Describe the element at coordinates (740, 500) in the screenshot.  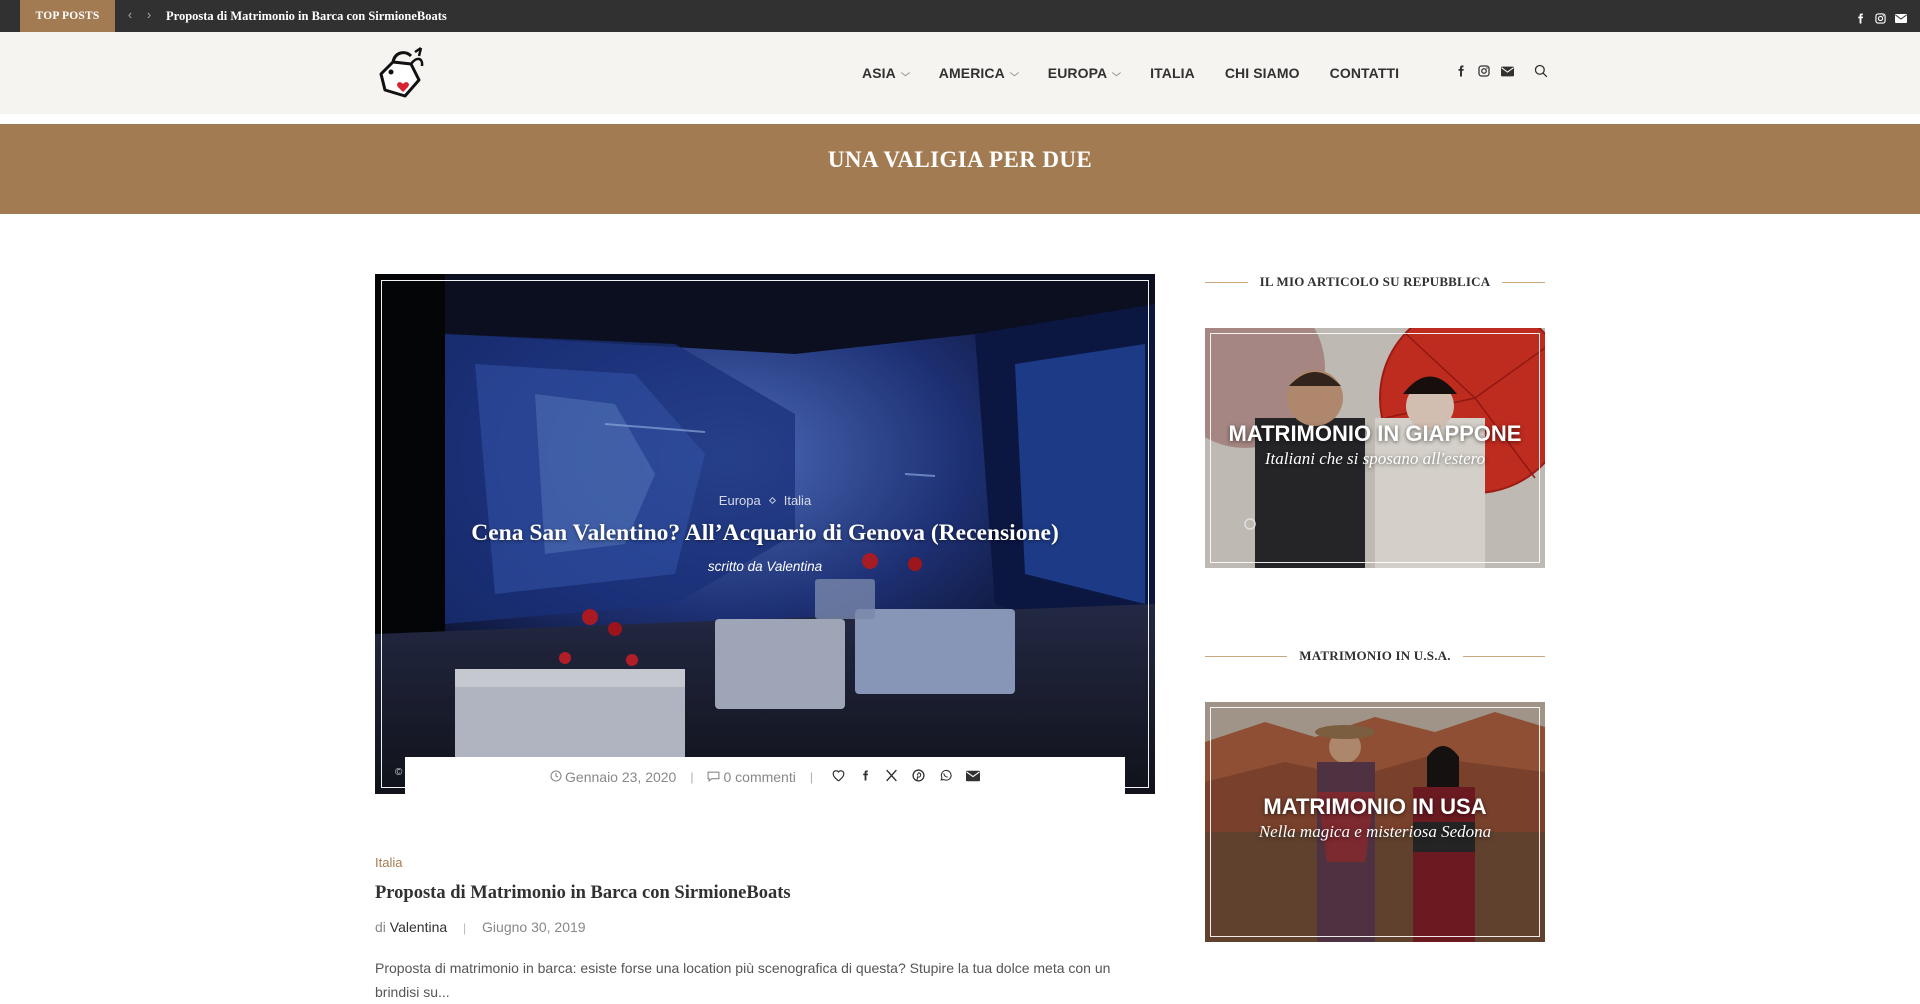
I see `category-link-europa: Europa` at that location.